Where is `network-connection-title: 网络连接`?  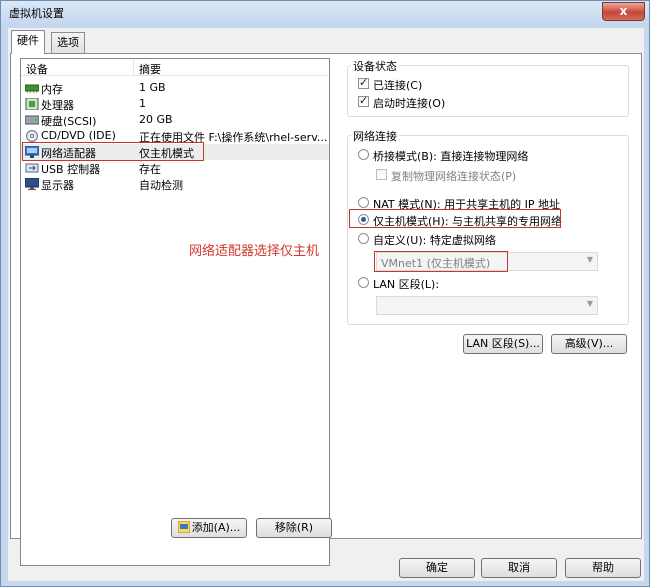 network-connection-title: 网络连接 is located at coordinates (375, 136).